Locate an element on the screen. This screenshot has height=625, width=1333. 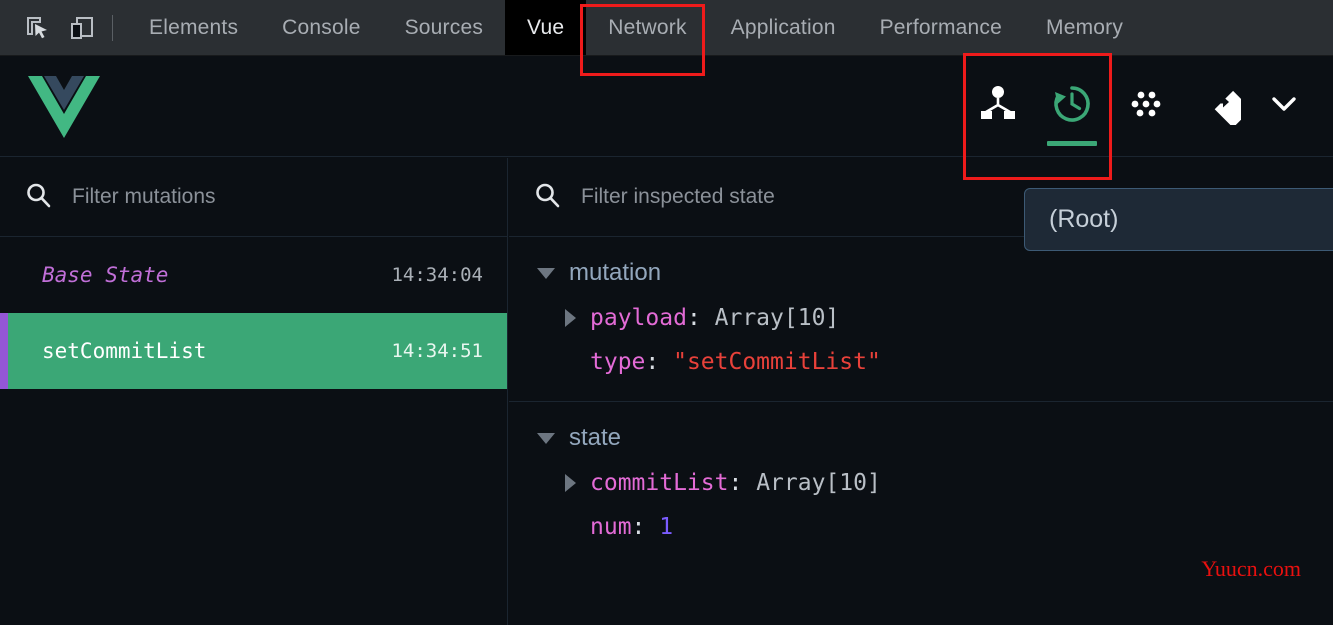
mutations-filter-bar: Filter mutations is located at coordinates (253, 197).